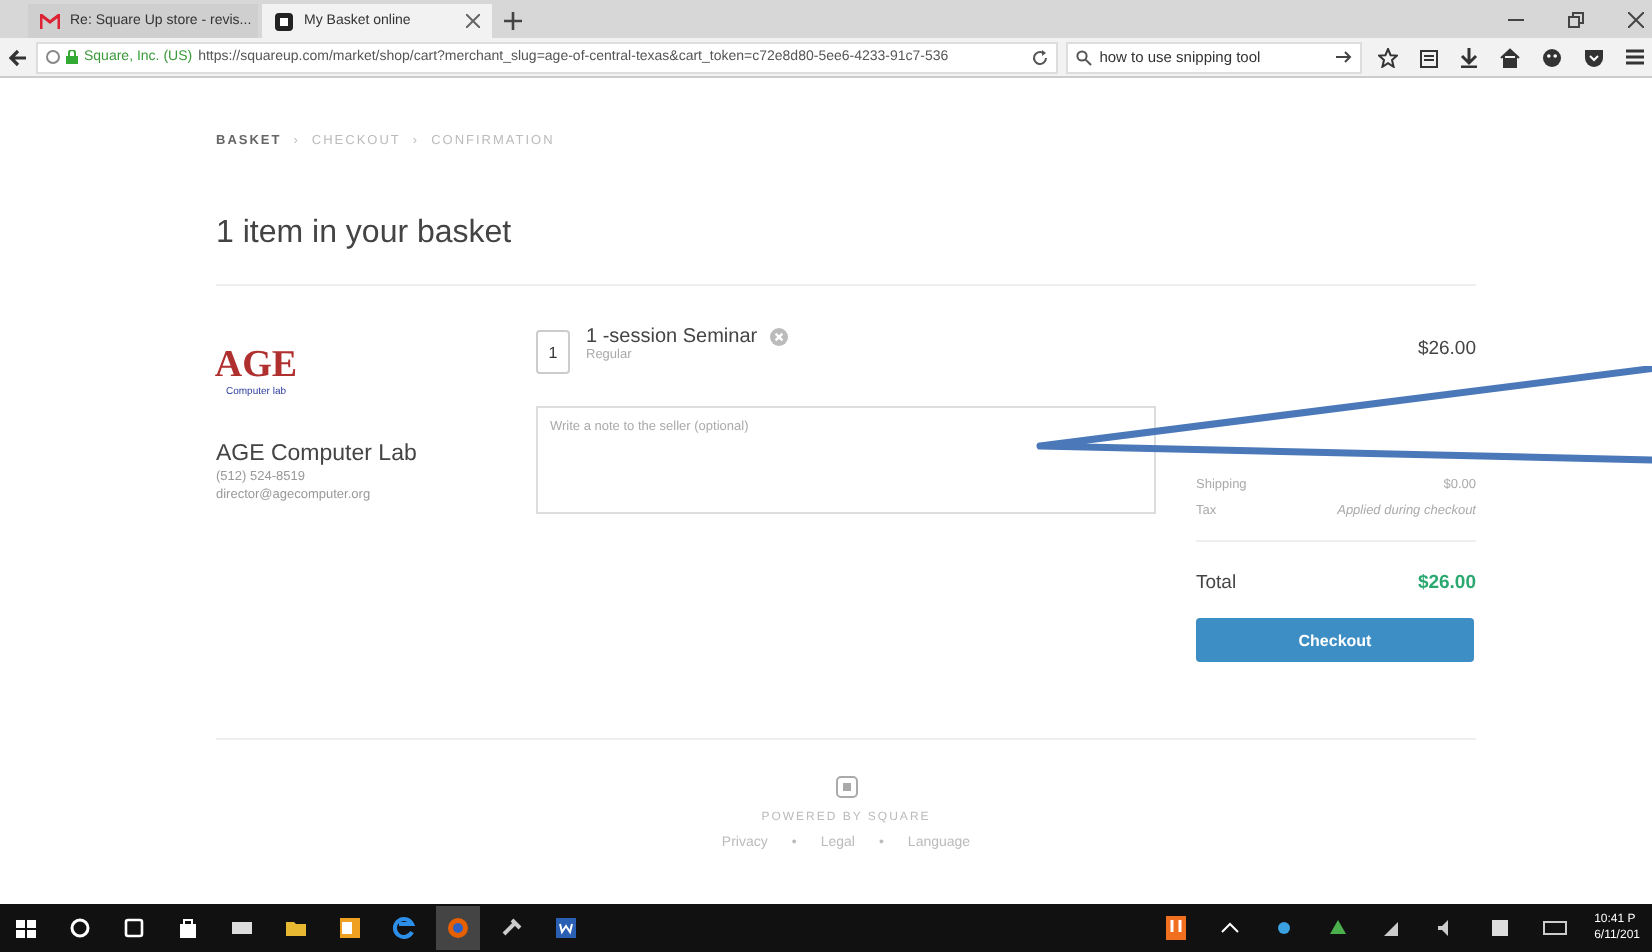  What do you see at coordinates (188, 928) in the screenshot?
I see `shopping-bag-icon` at bounding box center [188, 928].